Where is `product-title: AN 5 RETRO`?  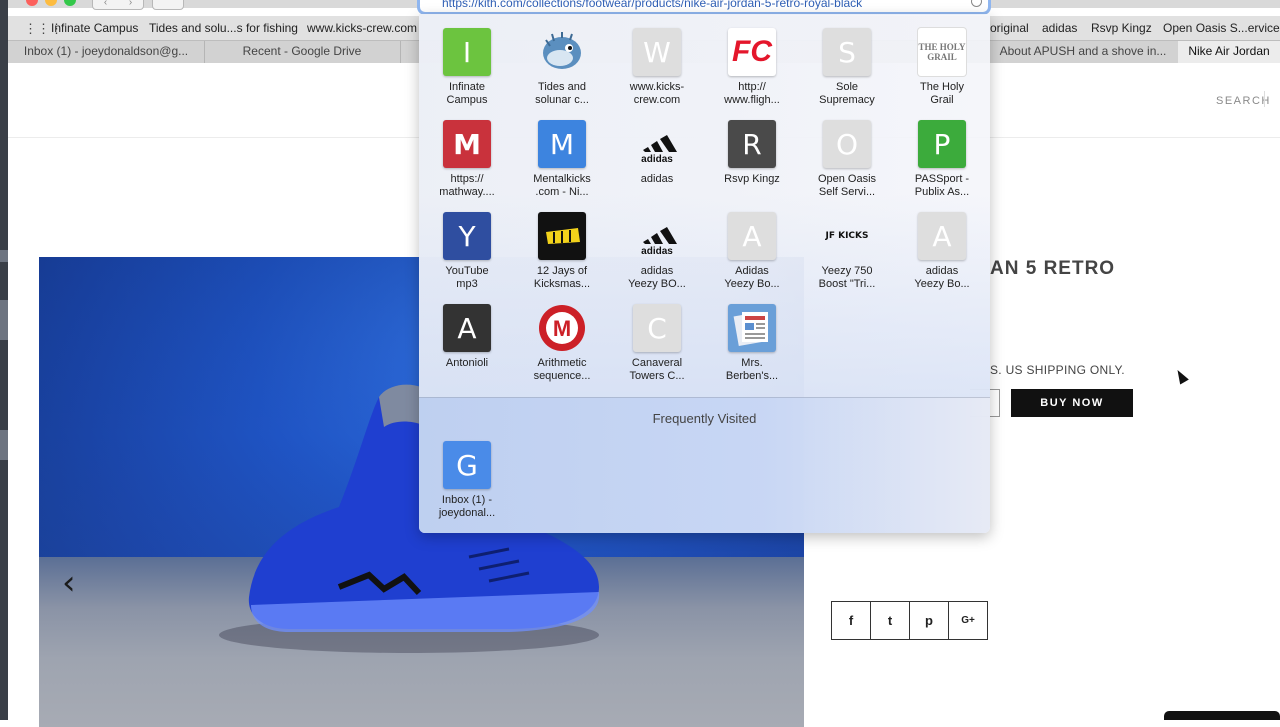 product-title: AN 5 RETRO is located at coordinates (1053, 268).